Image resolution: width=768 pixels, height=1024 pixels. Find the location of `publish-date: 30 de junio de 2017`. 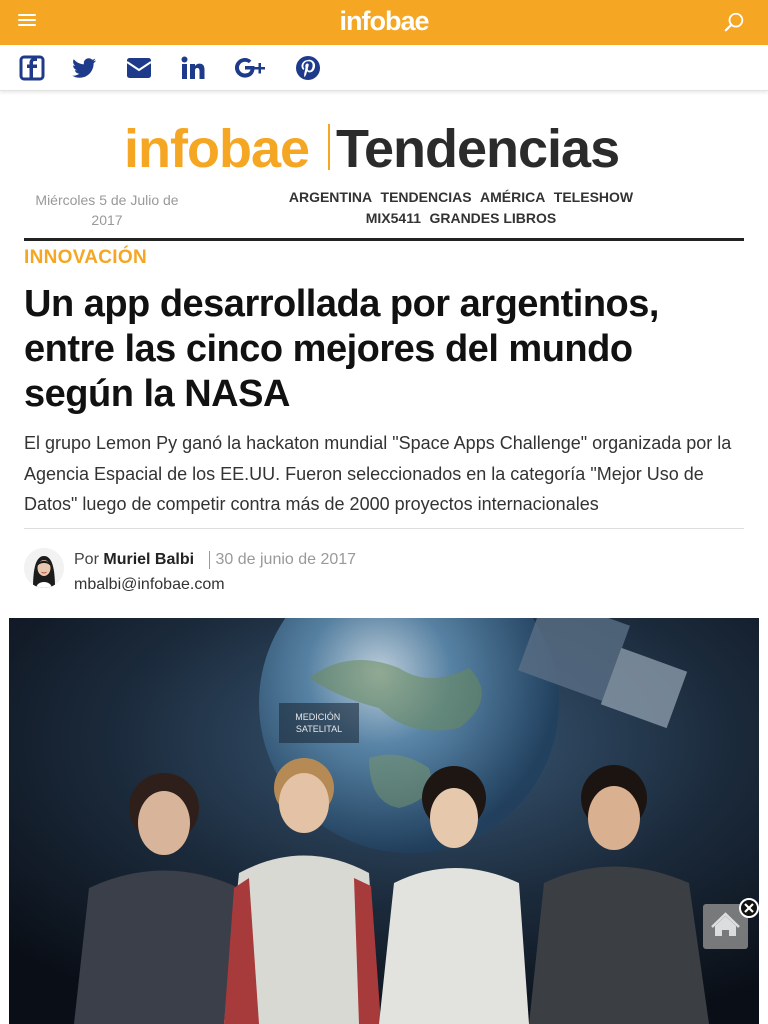

publish-date: 30 de junio de 2017 is located at coordinates (286, 560).